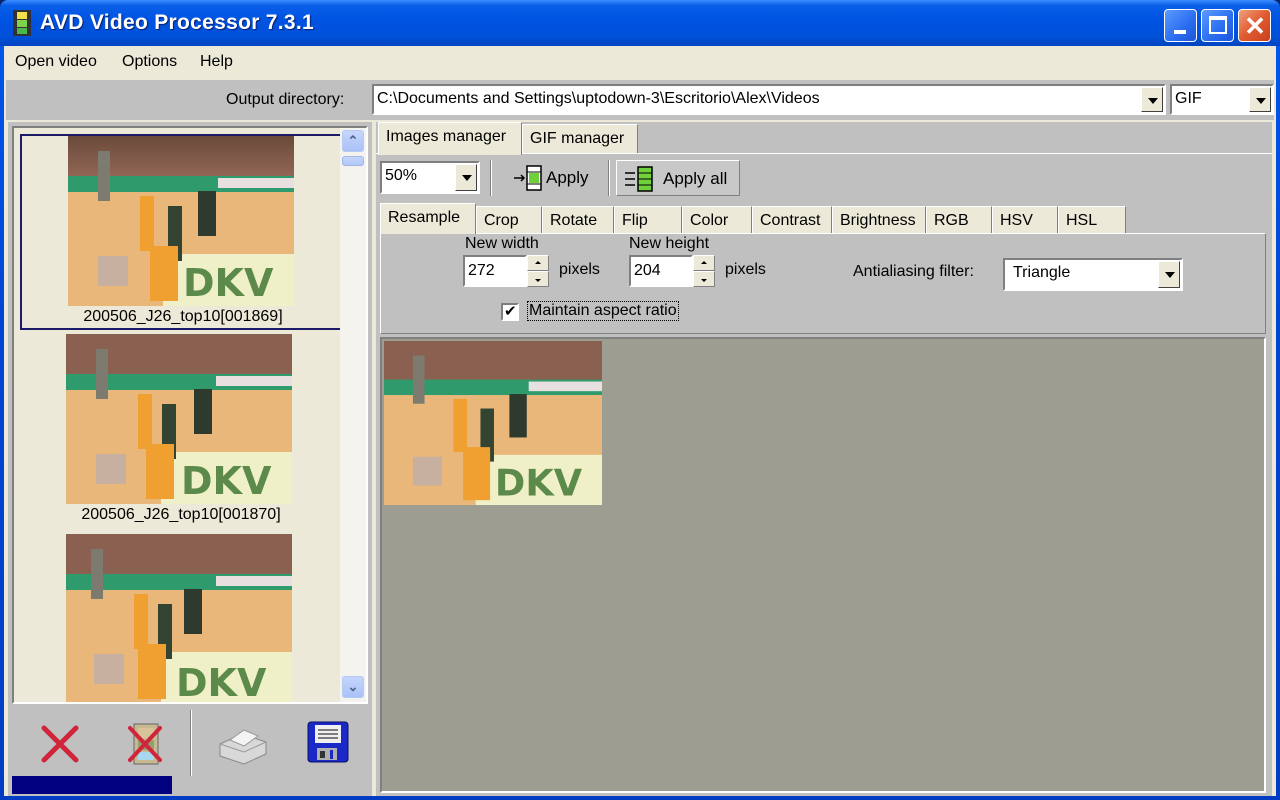 The height and width of the screenshot is (800, 1280). What do you see at coordinates (1093, 274) in the screenshot?
I see `antialiasing-filter-combo: Triangle` at bounding box center [1093, 274].